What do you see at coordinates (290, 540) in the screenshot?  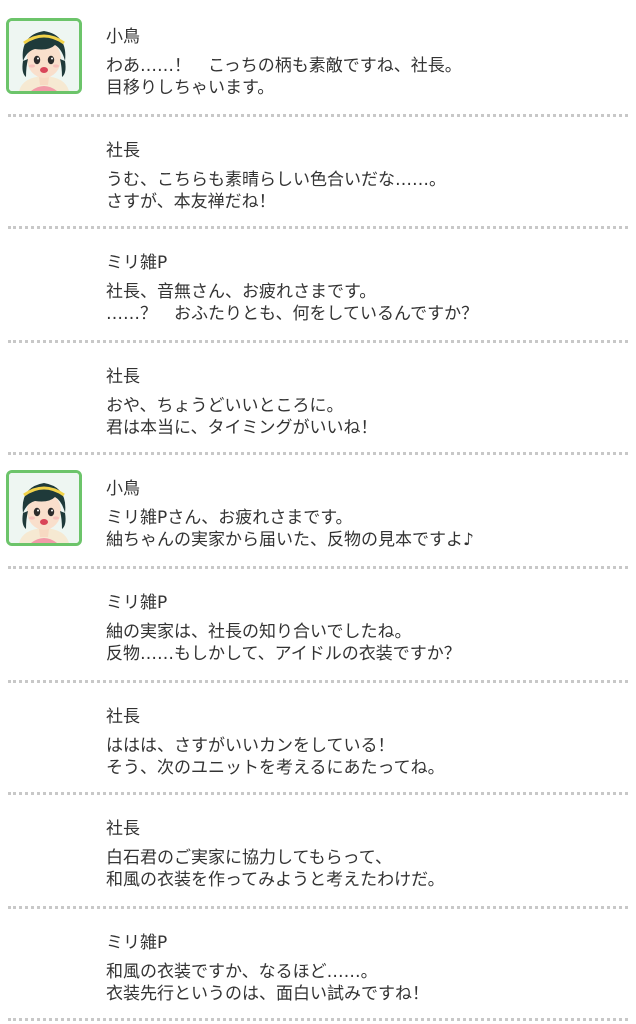 I see `dialog-line: 紬ちゃんの実家から届いた、反物の見本ですよ♪` at bounding box center [290, 540].